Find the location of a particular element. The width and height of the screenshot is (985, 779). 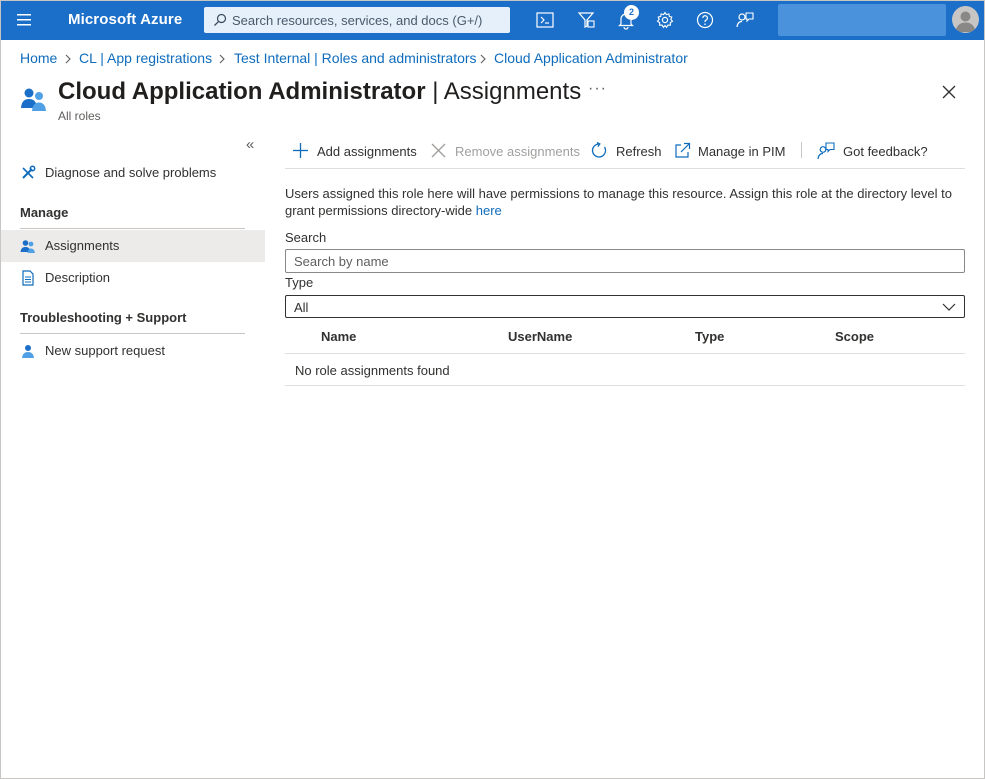

sidebar-section-troubleshooting: Troubleshooting + Support is located at coordinates (103, 317).